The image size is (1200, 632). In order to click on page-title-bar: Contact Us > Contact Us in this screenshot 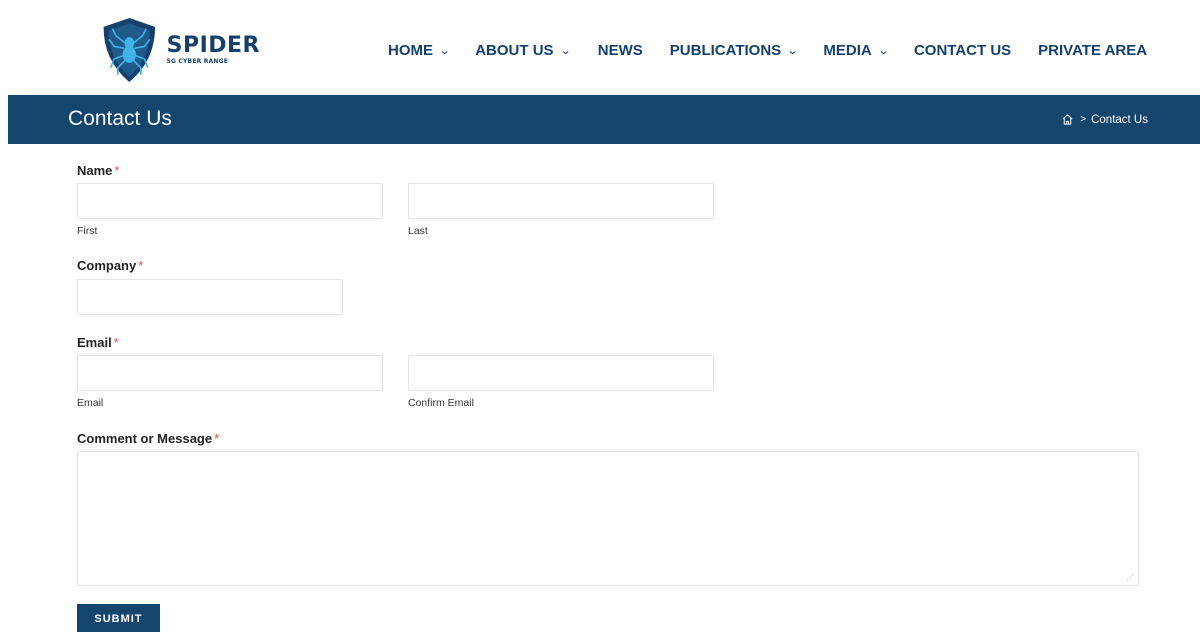, I will do `click(604, 119)`.